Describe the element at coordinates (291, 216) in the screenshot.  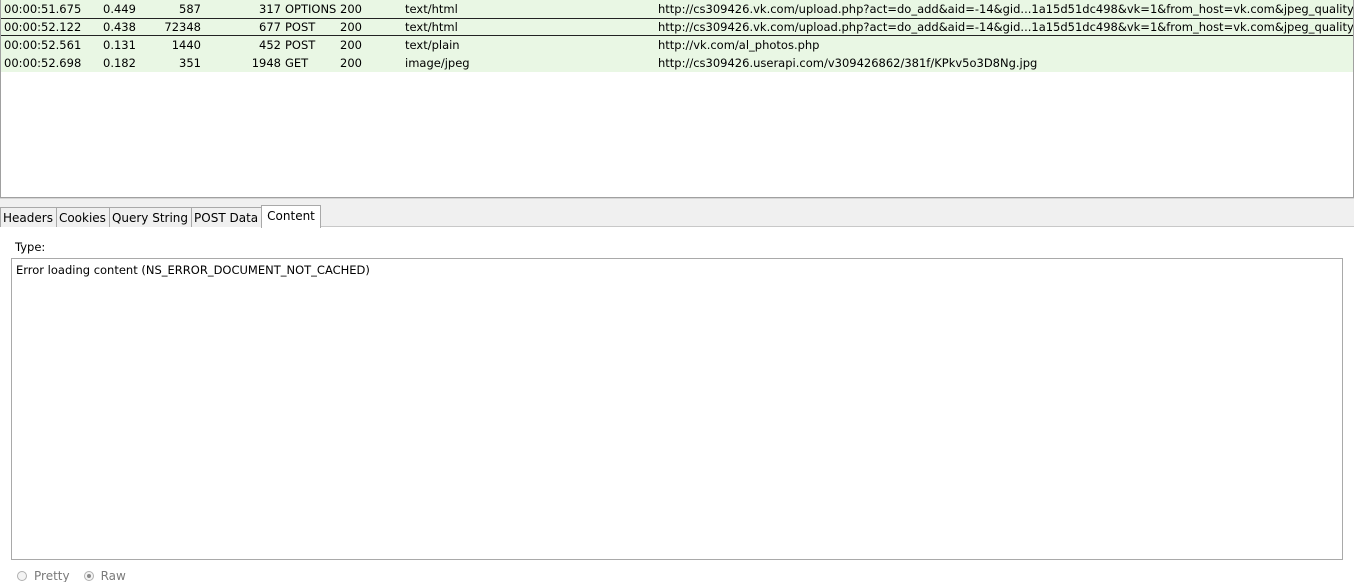
I see `tab-content: Content` at that location.